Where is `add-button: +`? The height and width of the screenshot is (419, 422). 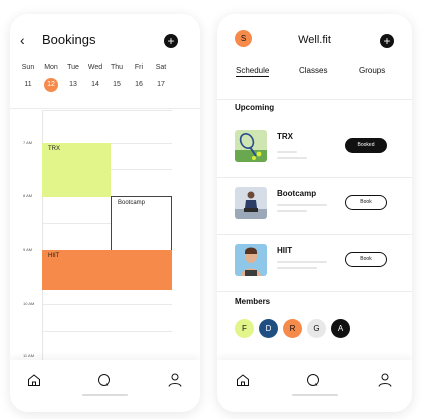
add-button: + is located at coordinates (387, 41).